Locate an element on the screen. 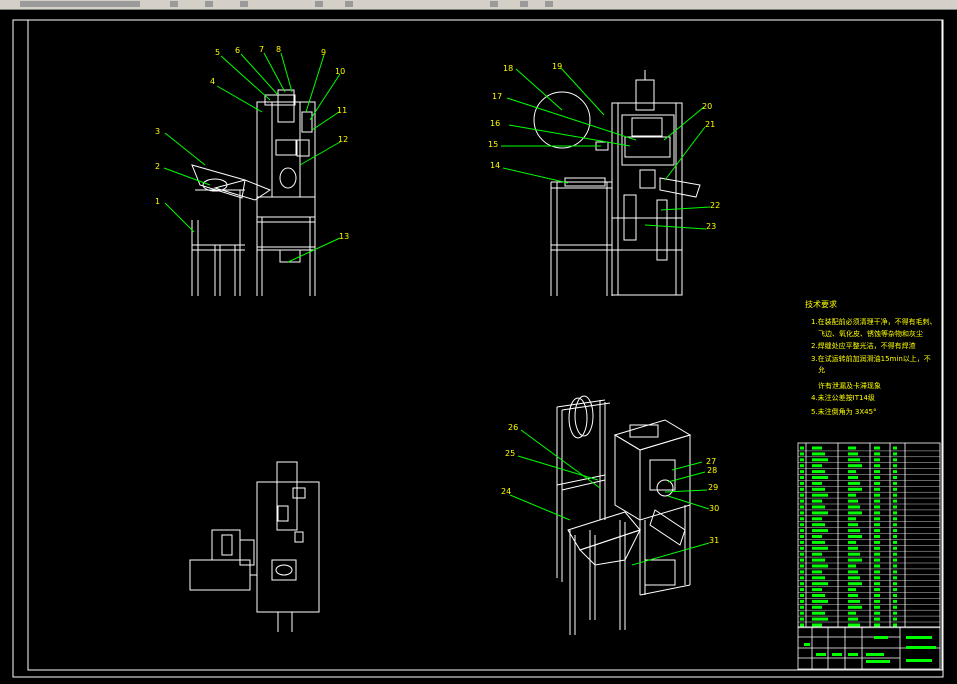  balloon-label: 4 is located at coordinates (212, 81).